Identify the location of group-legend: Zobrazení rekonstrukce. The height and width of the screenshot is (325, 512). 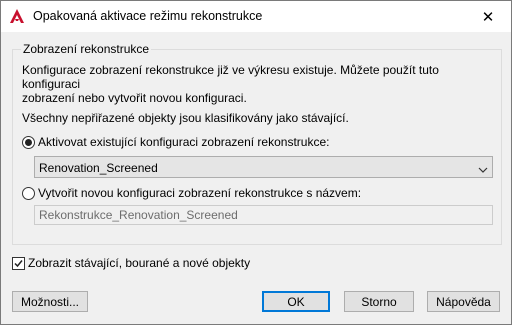
(86, 49).